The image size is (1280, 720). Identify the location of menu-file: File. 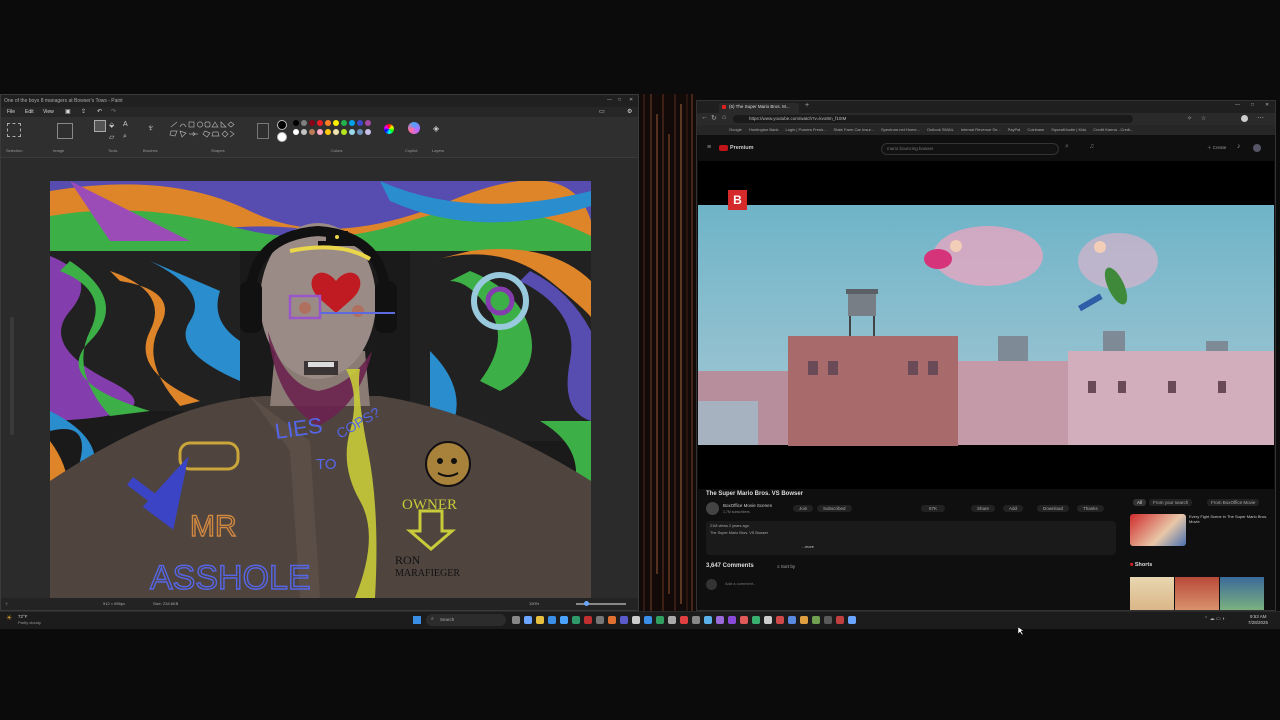
(11, 112).